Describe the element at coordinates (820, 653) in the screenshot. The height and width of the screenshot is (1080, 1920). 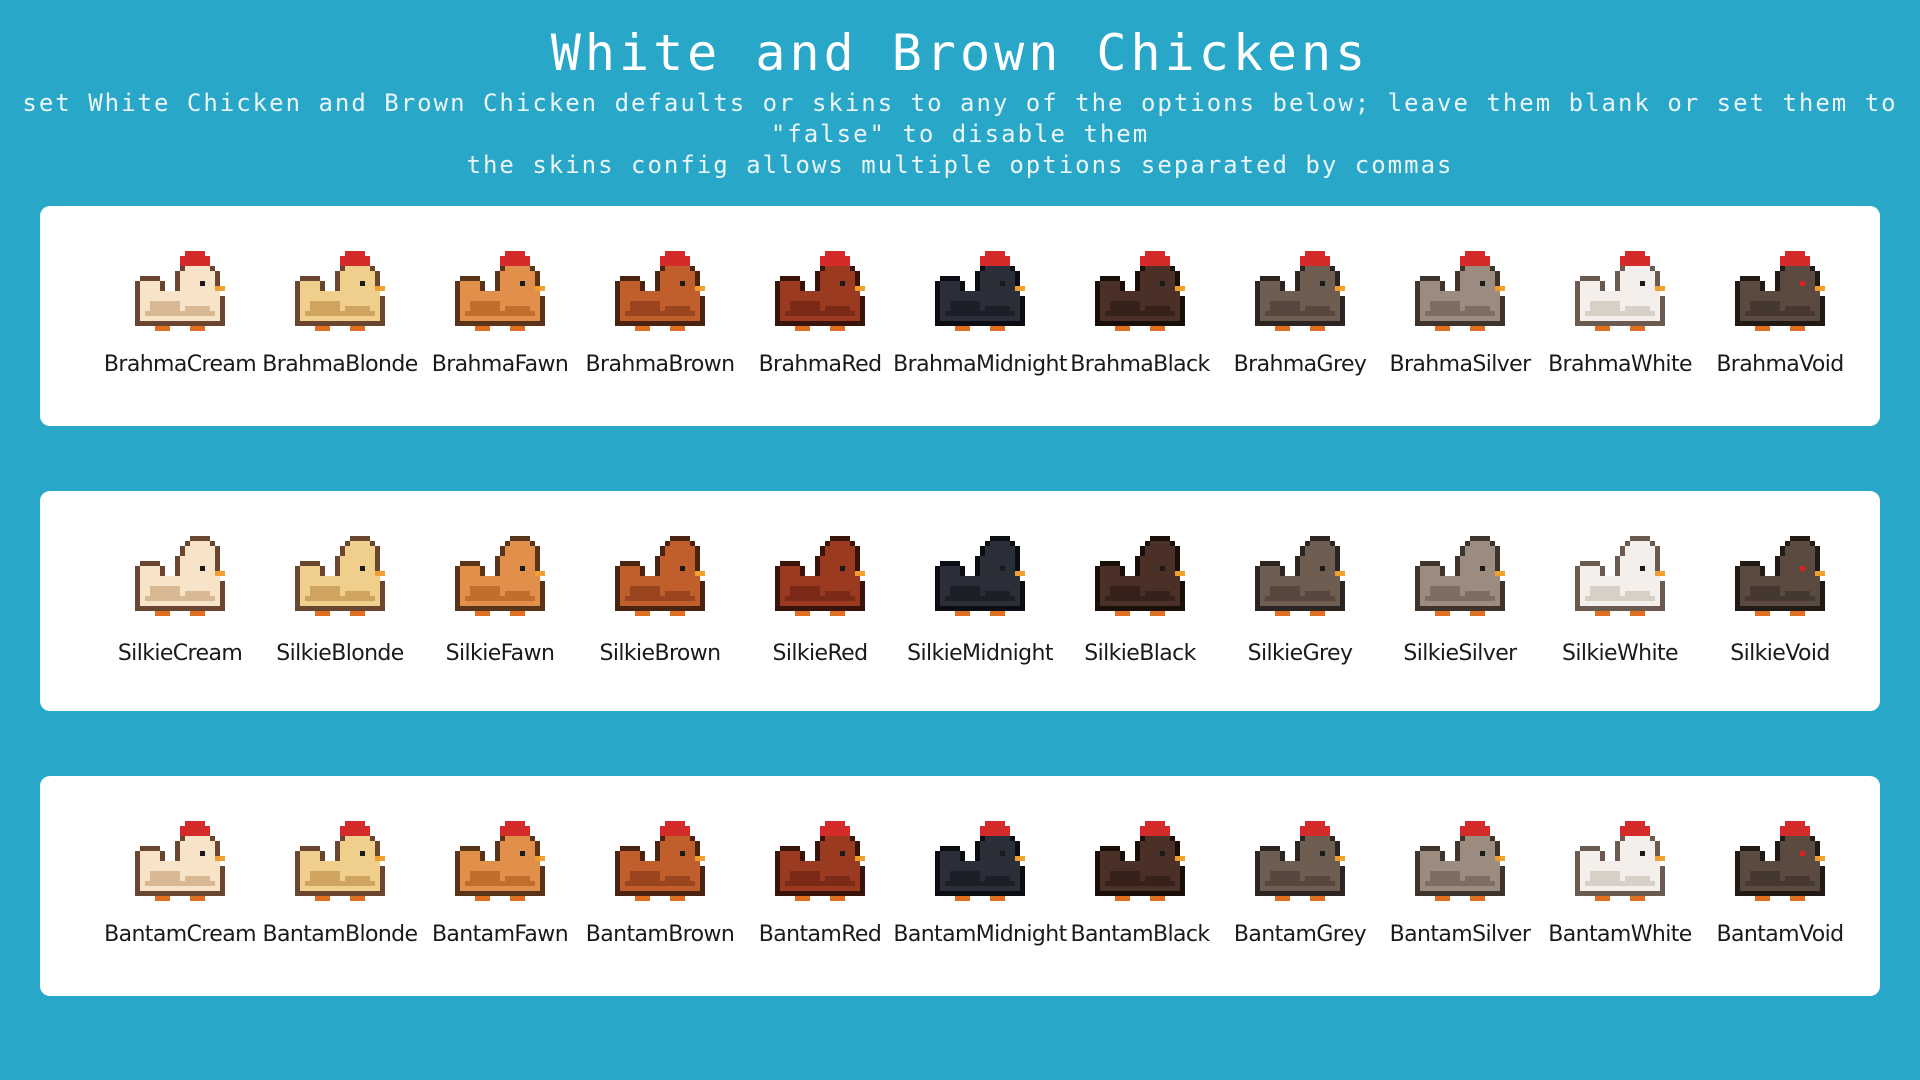
I see `chicken-option-label: SilkieRed` at that location.